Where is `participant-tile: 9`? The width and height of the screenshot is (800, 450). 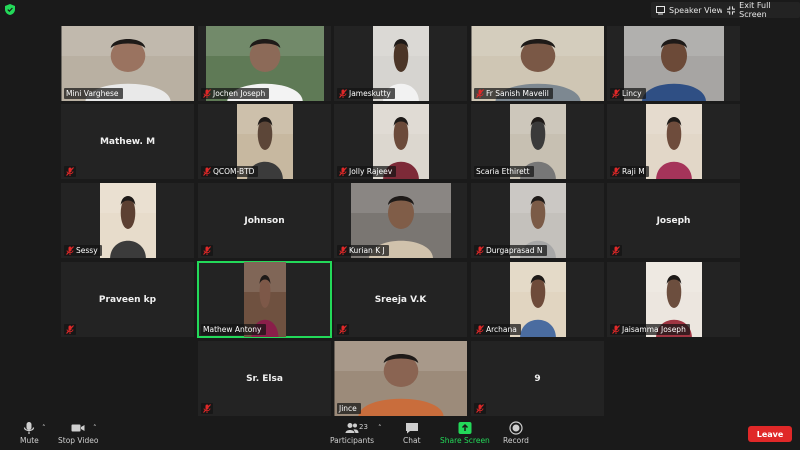 participant-tile: 9 is located at coordinates (537, 378).